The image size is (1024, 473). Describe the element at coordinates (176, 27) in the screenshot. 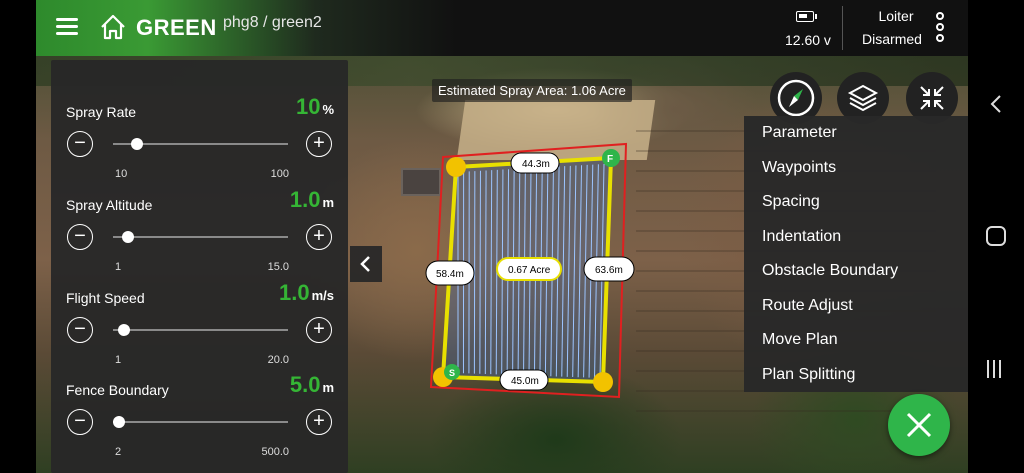

I see `app-brand: GREEN` at that location.